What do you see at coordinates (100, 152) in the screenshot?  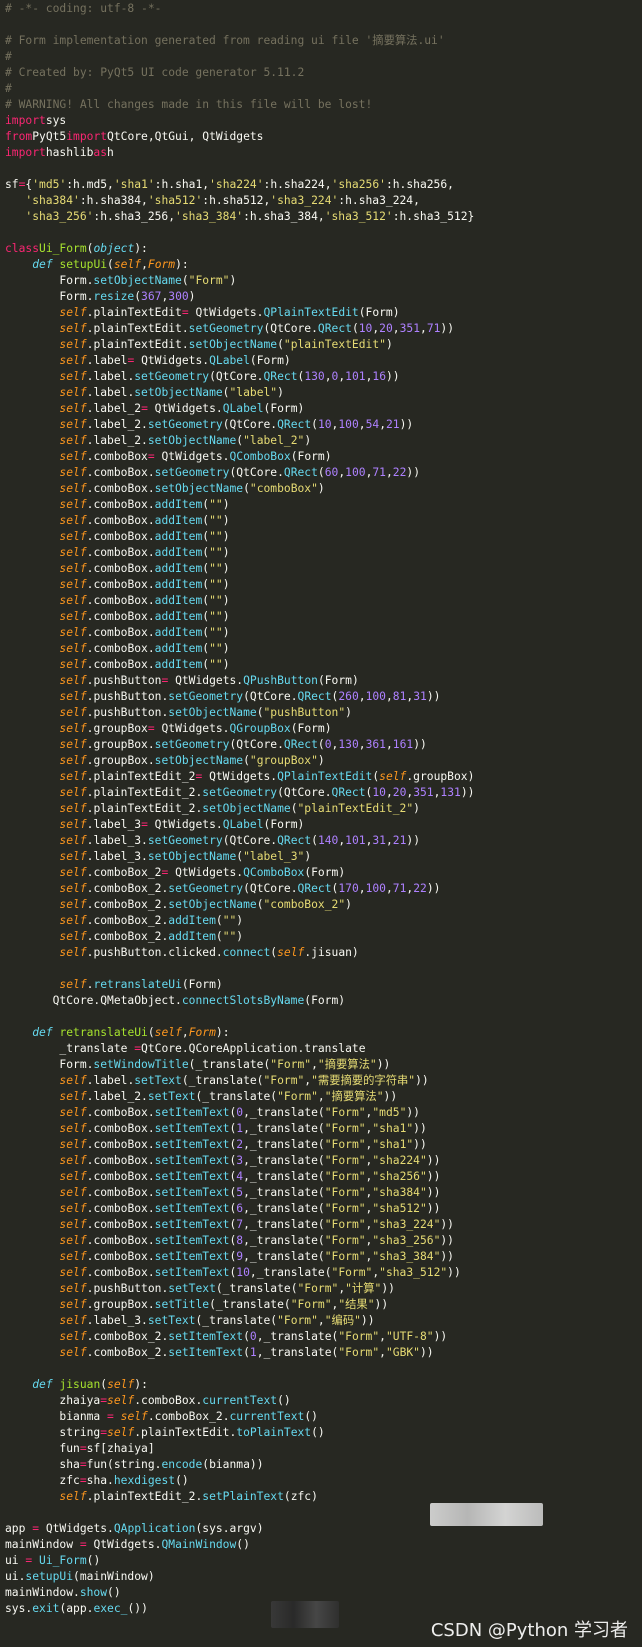 I see `code-token: as` at bounding box center [100, 152].